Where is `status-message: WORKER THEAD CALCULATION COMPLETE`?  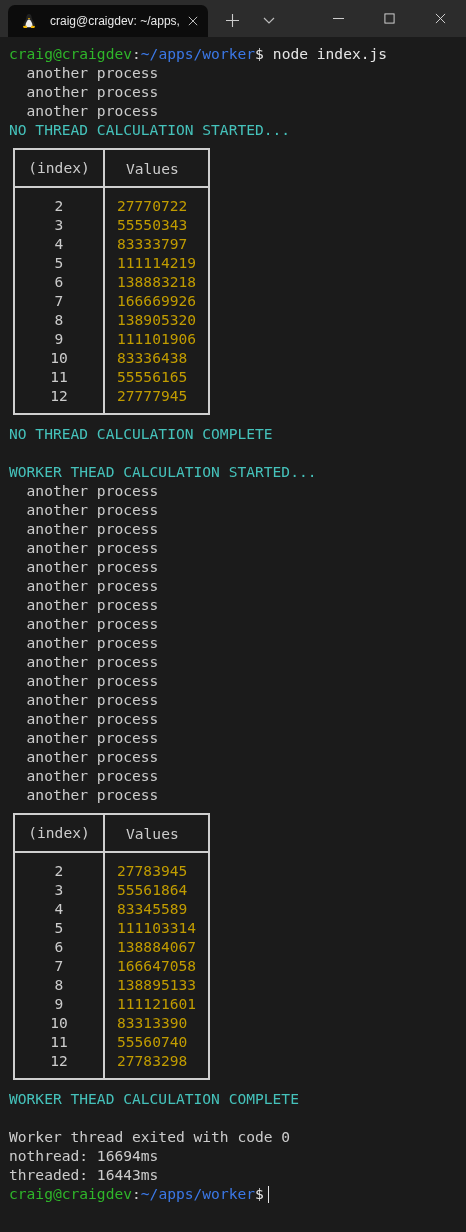
status-message: WORKER THEAD CALCULATION COMPLETE is located at coordinates (154, 1098).